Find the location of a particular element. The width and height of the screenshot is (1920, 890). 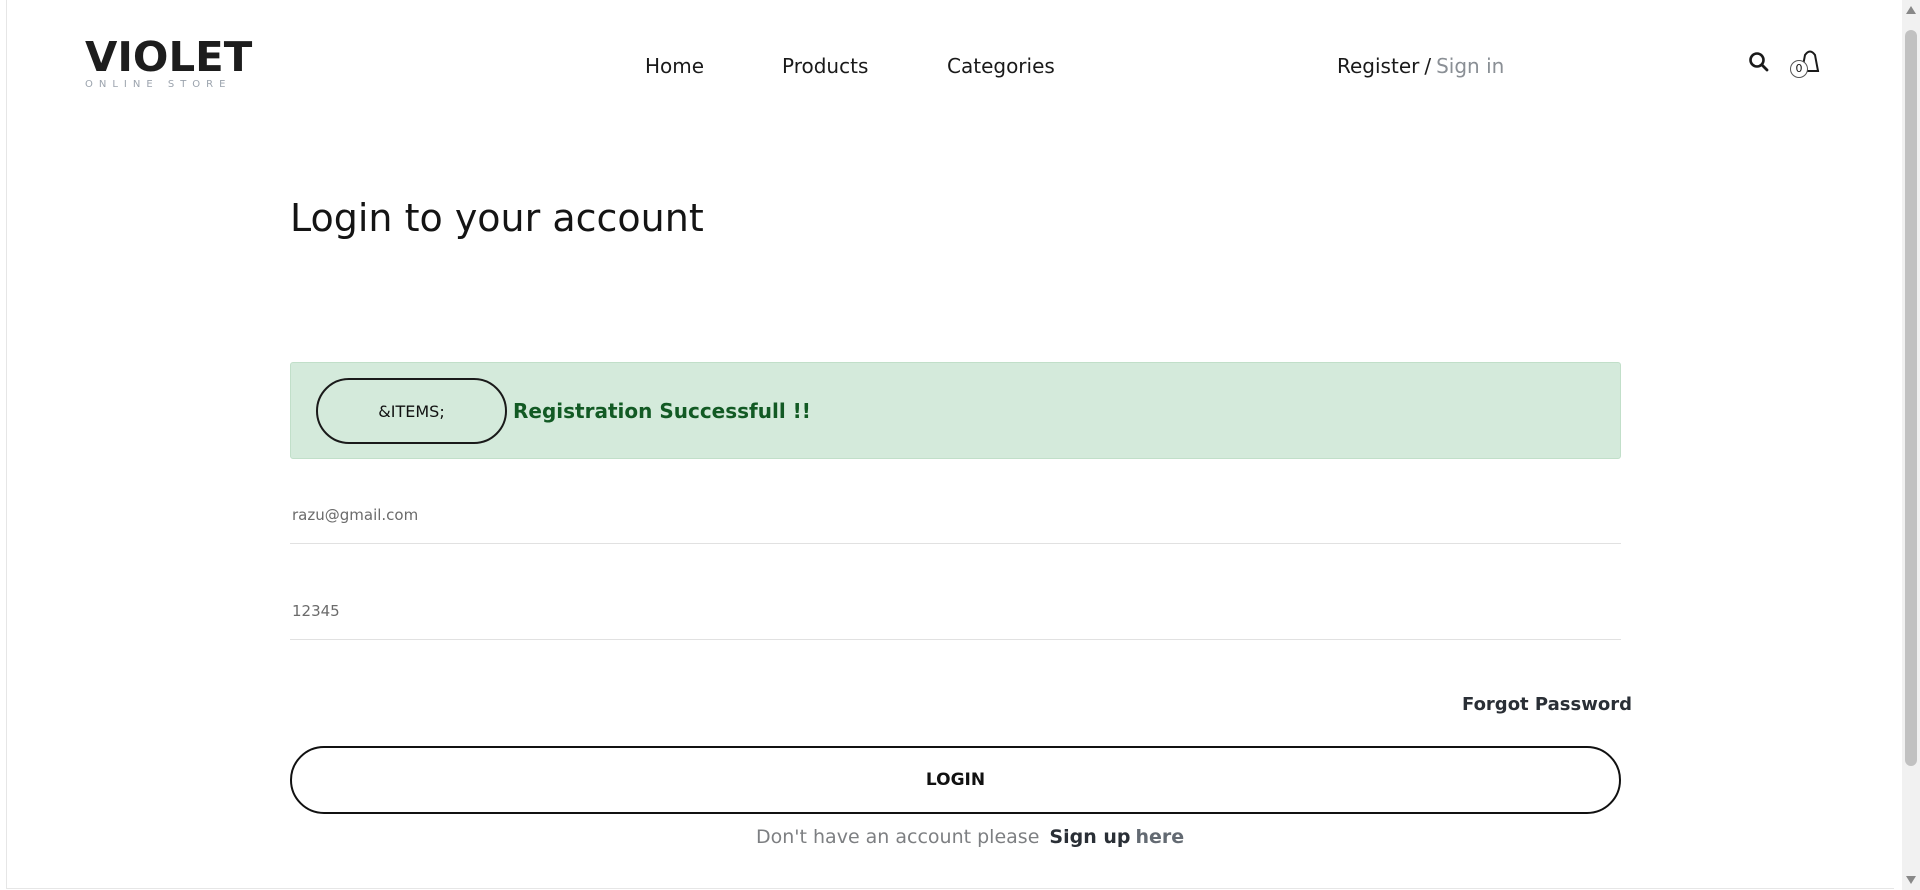

scroll-down-arrow-icon is located at coordinates (1911, 880).